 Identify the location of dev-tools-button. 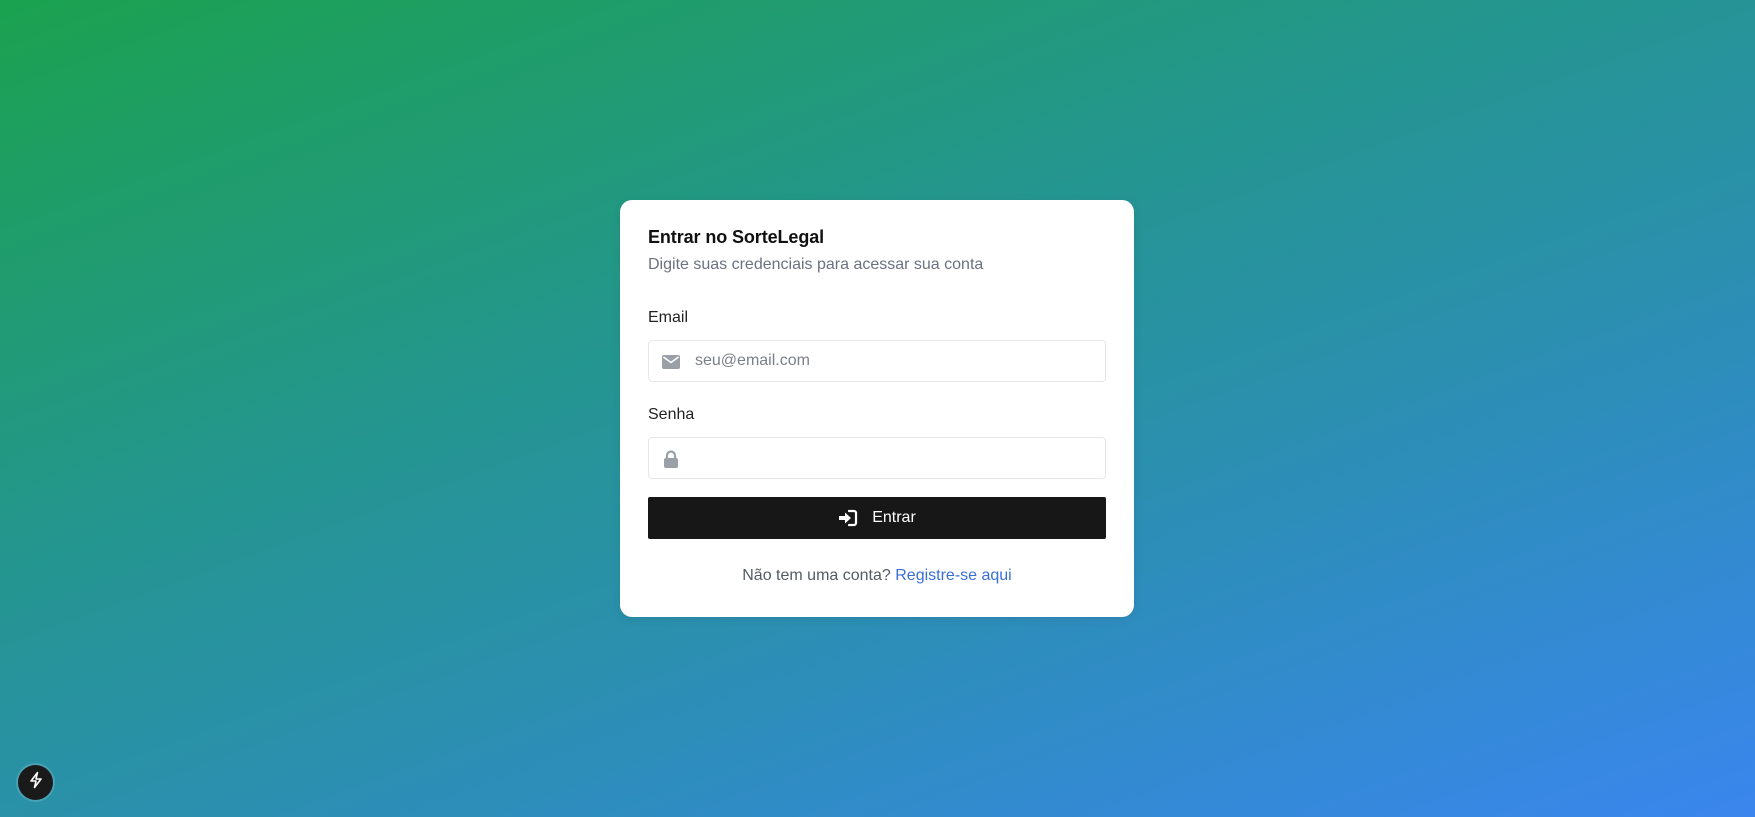
(35, 782).